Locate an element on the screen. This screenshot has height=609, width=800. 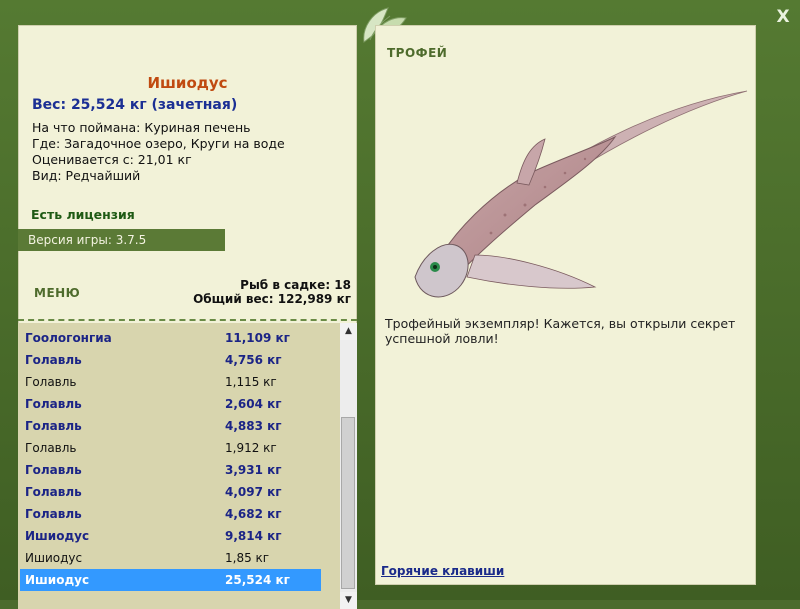
bait-info: На что поймана: Куриная печень is located at coordinates (141, 127).